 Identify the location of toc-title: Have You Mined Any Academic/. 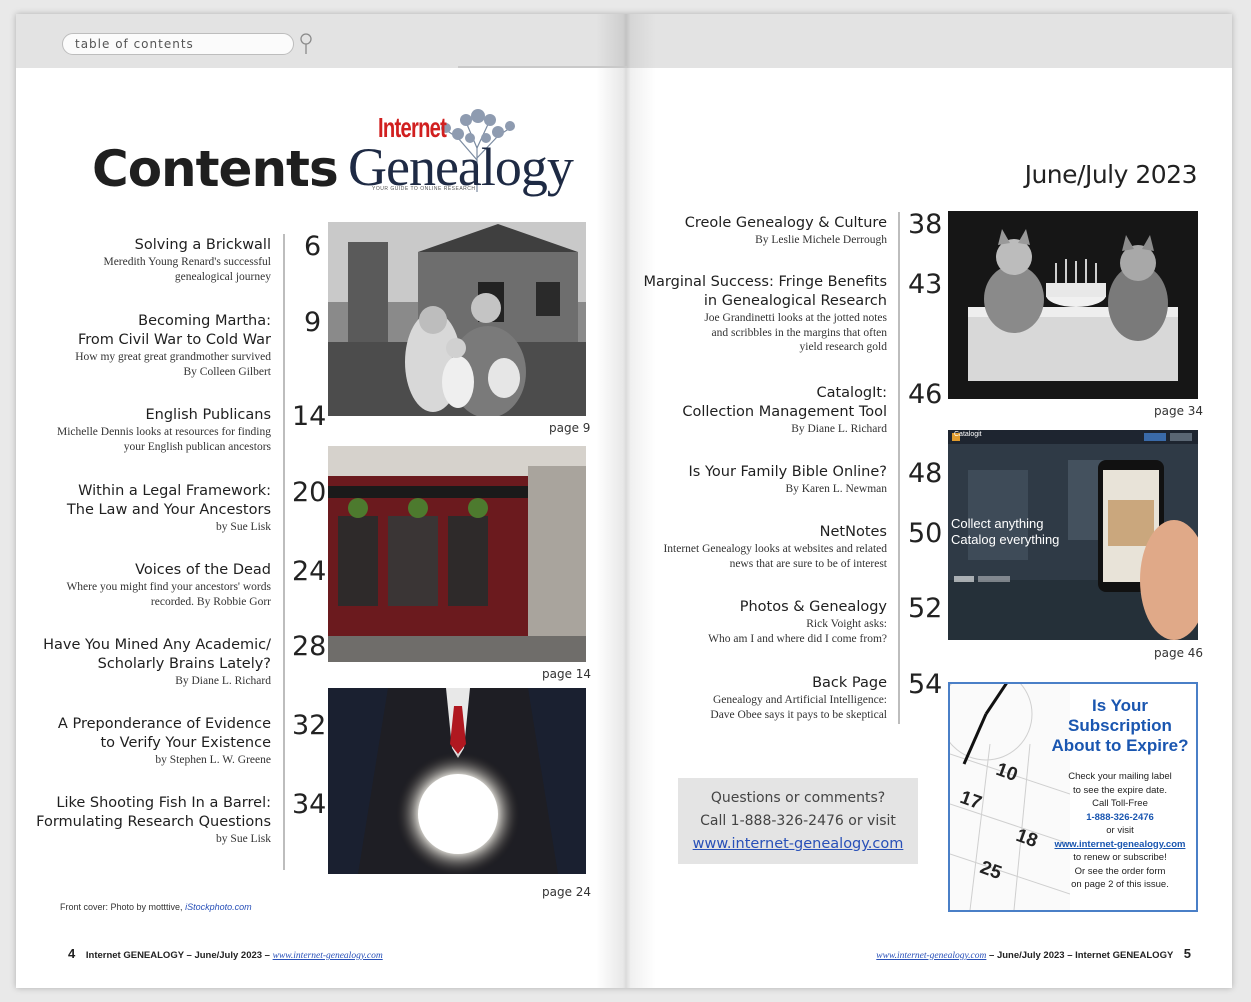
(157, 645).